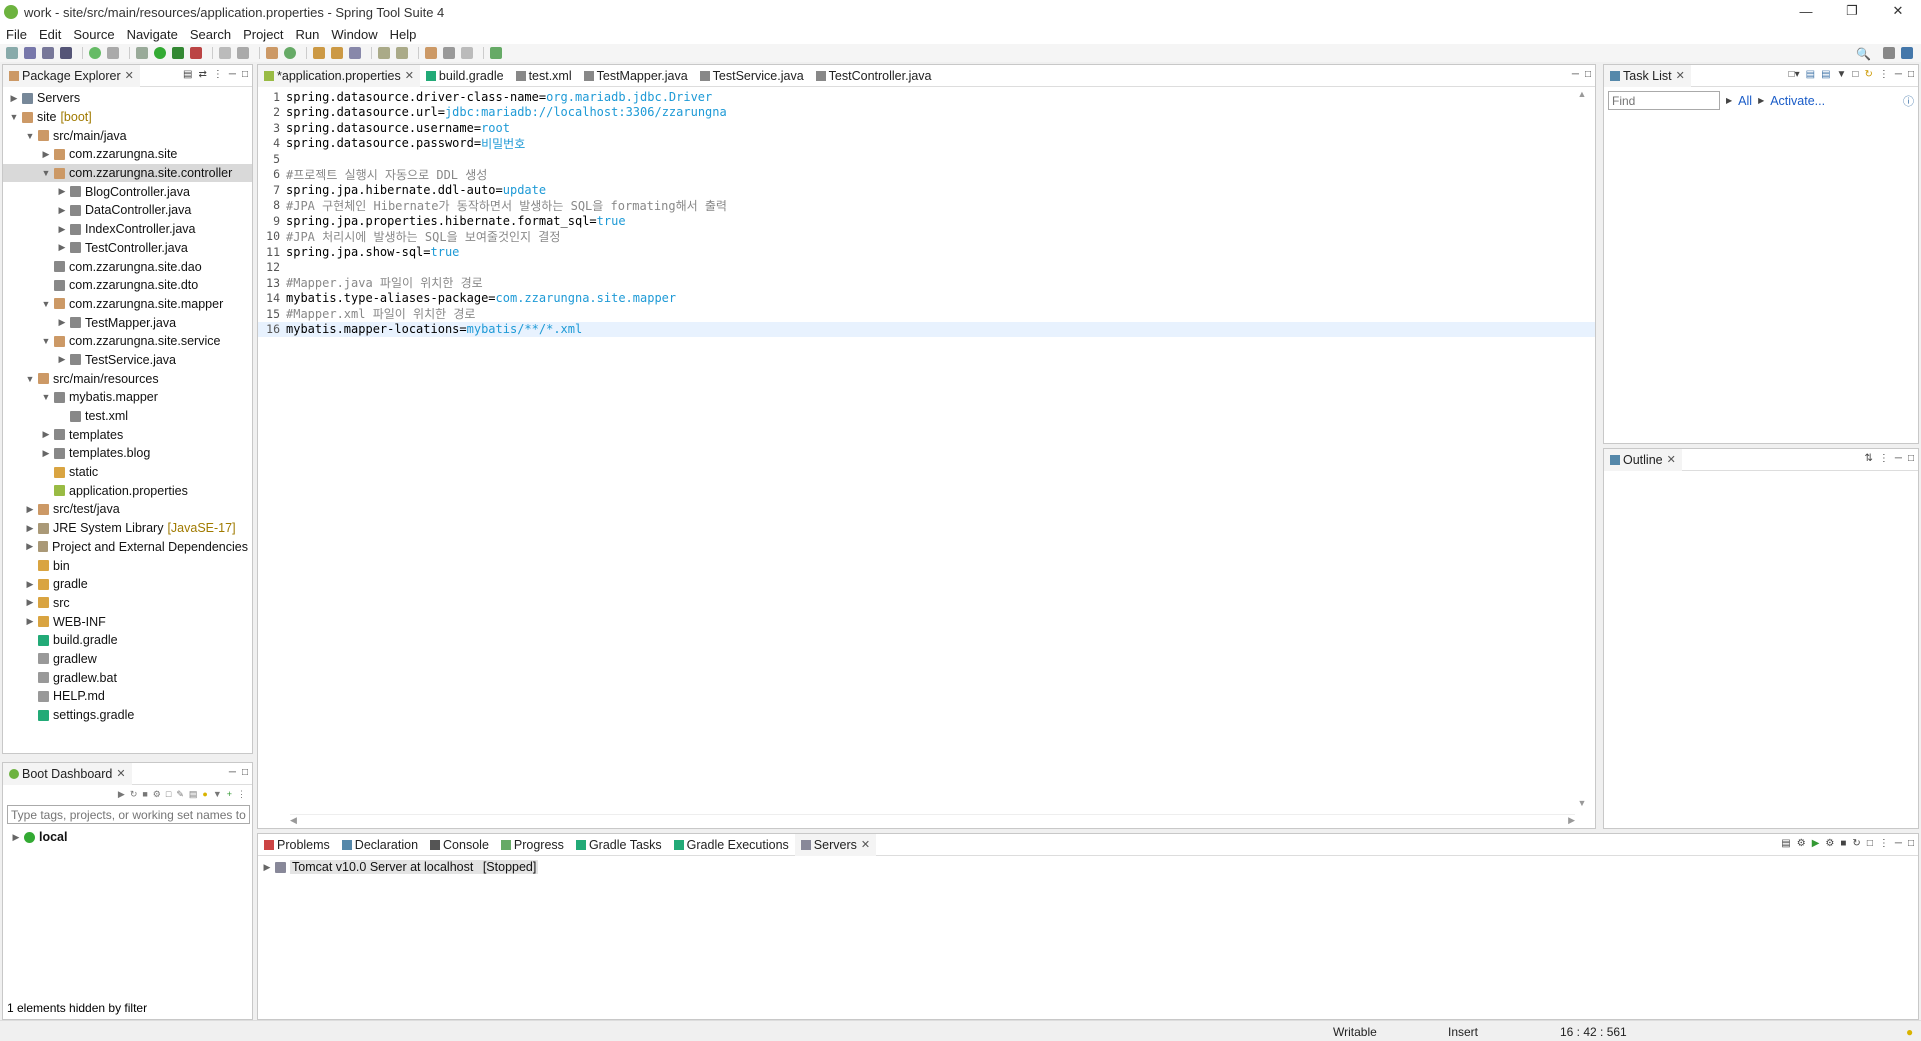  I want to click on new-icon, so click(12, 53).